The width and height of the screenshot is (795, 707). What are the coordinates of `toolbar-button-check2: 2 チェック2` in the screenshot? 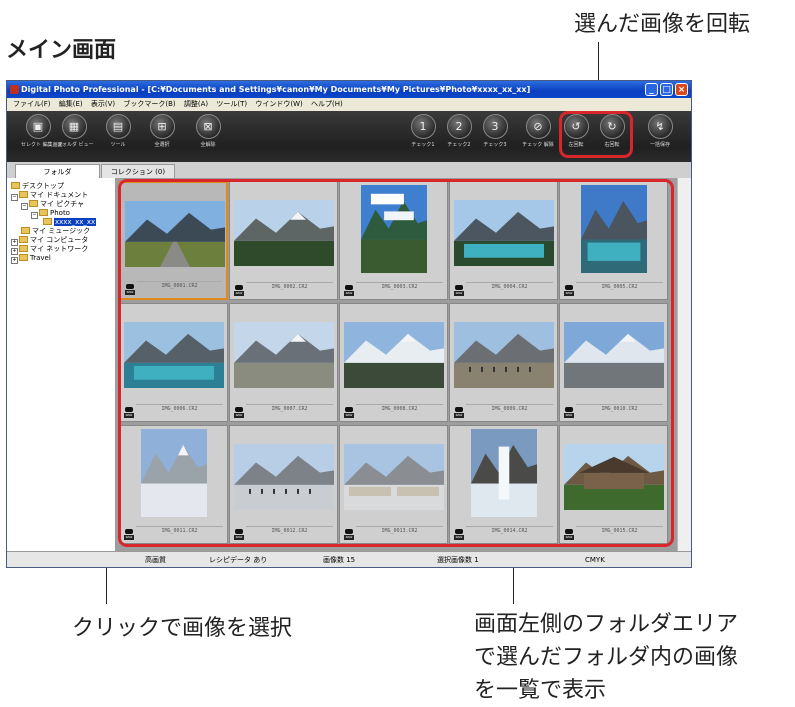 It's located at (459, 131).